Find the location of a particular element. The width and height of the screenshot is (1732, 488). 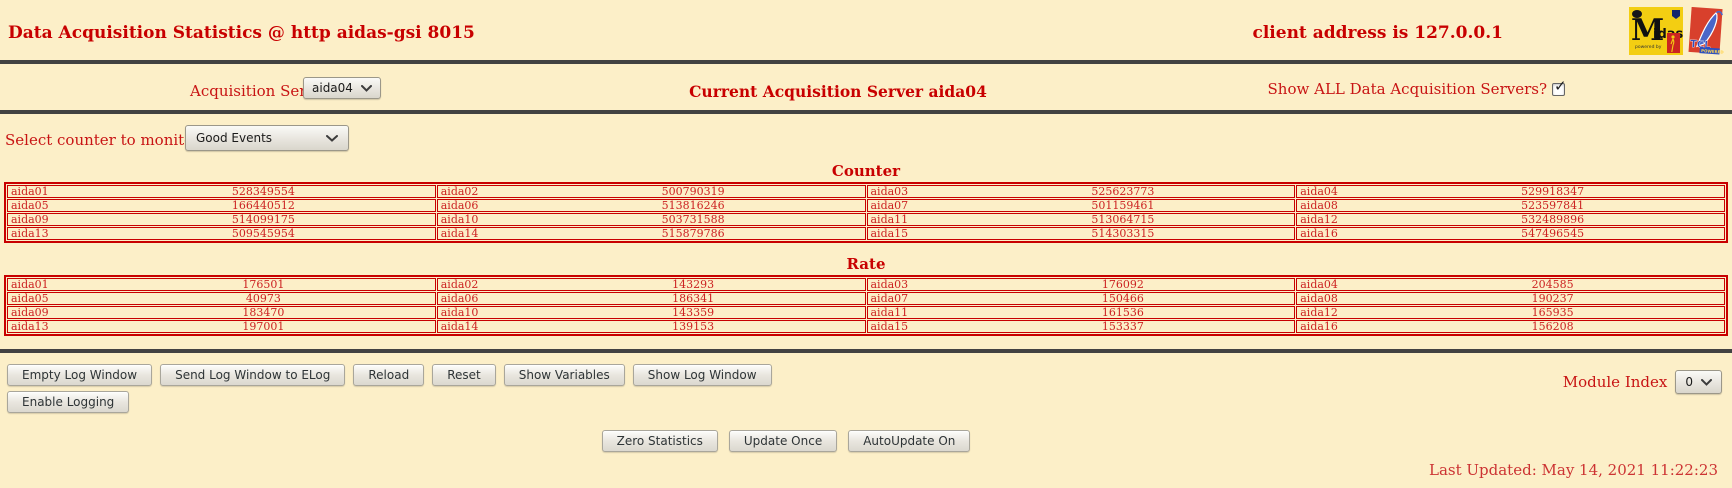

stat-value: 547496545 is located at coordinates (1553, 233).